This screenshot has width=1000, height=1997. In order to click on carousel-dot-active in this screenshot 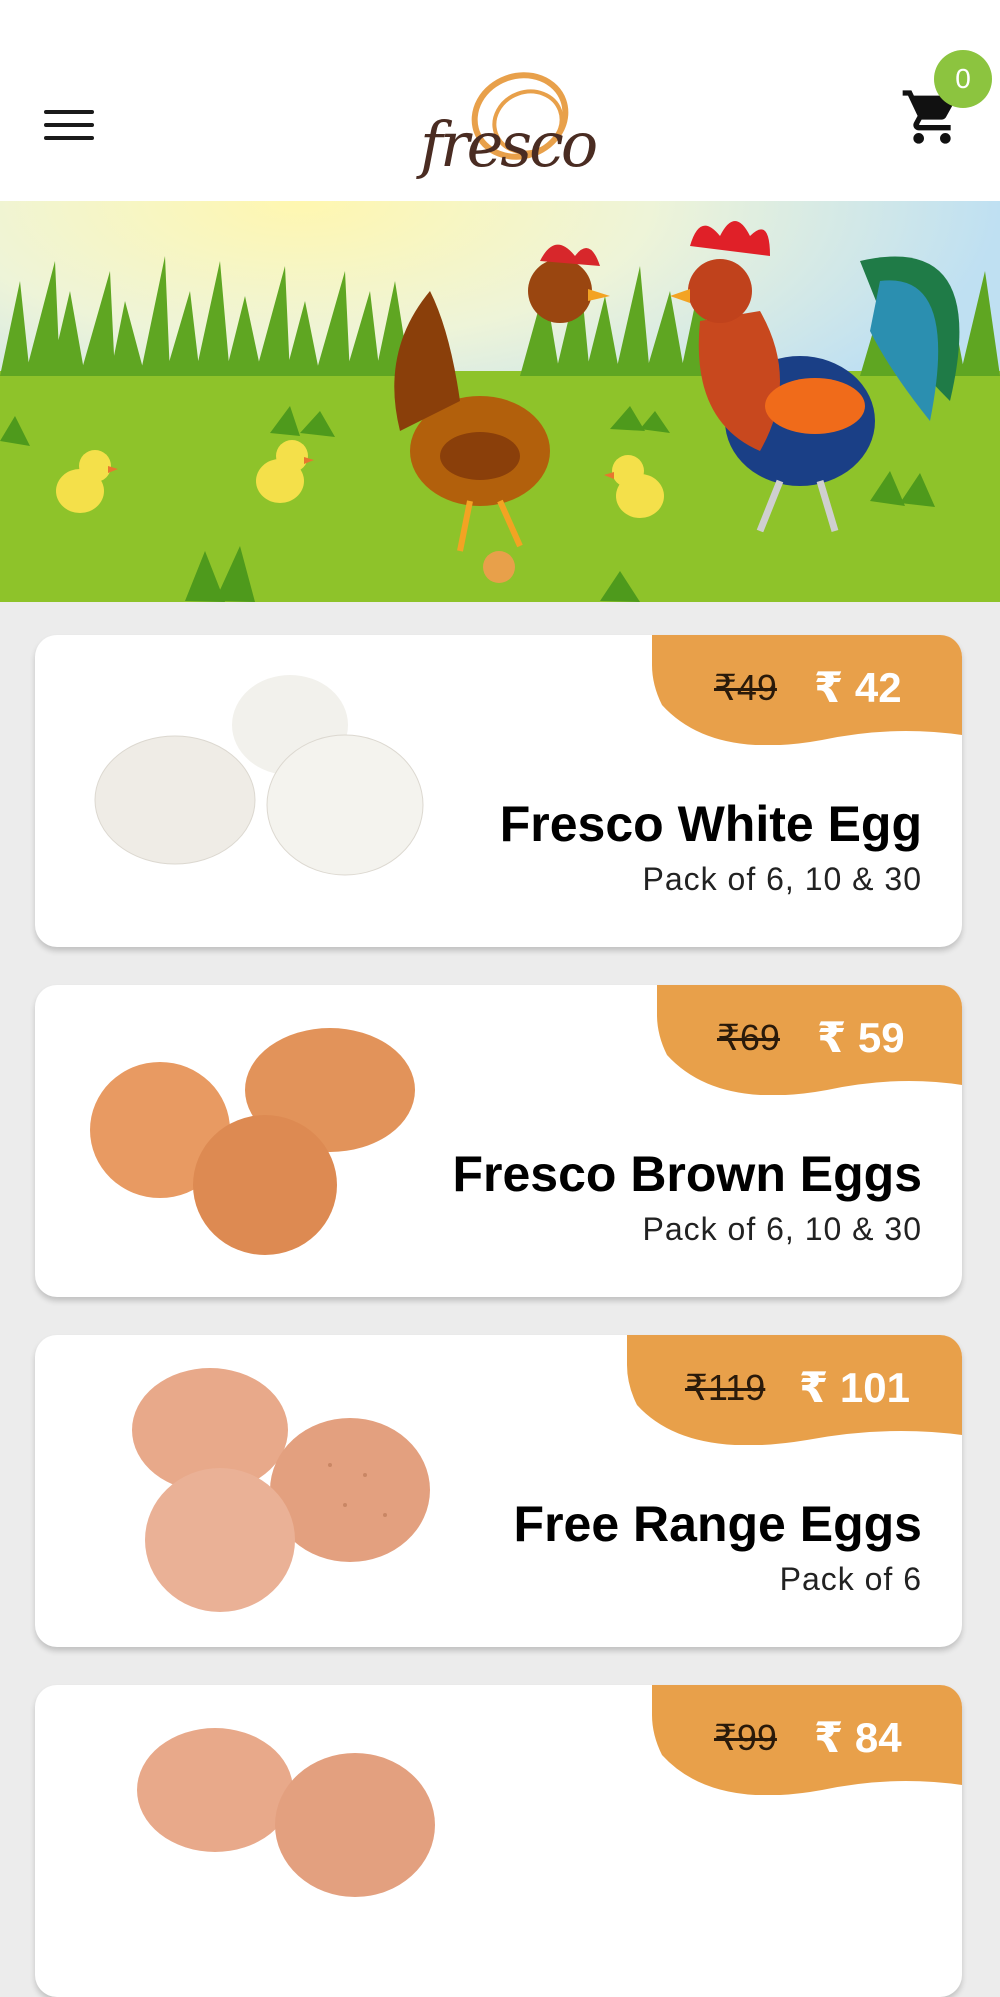, I will do `click(499, 567)`.